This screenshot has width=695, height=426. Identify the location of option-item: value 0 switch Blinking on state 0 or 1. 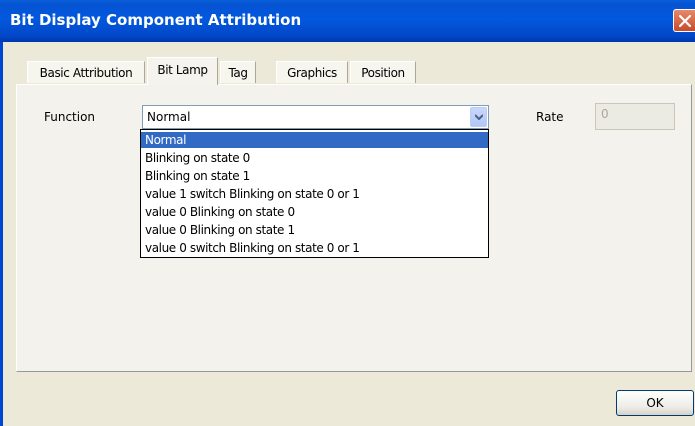
(314, 248).